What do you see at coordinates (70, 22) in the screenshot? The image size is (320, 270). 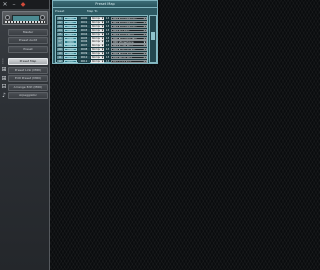 I see `preset-lcd: 0001` at bounding box center [70, 22].